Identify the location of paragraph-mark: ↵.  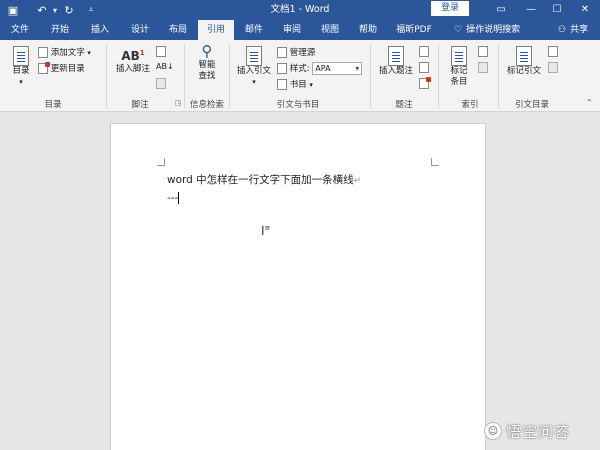
(357, 181).